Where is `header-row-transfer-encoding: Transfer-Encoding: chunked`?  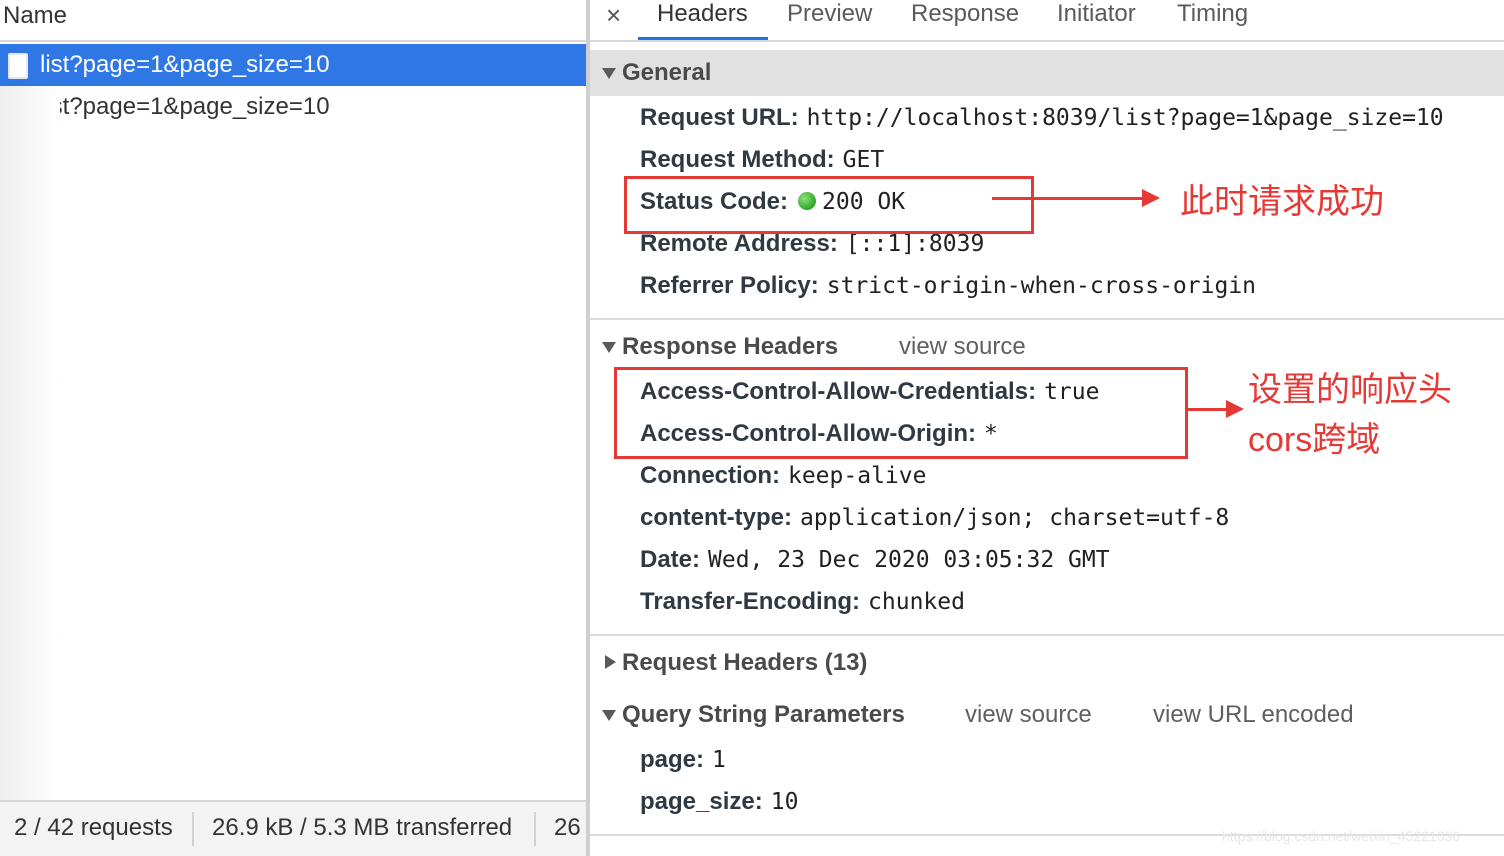 header-row-transfer-encoding: Transfer-Encoding: chunked is located at coordinates (802, 605).